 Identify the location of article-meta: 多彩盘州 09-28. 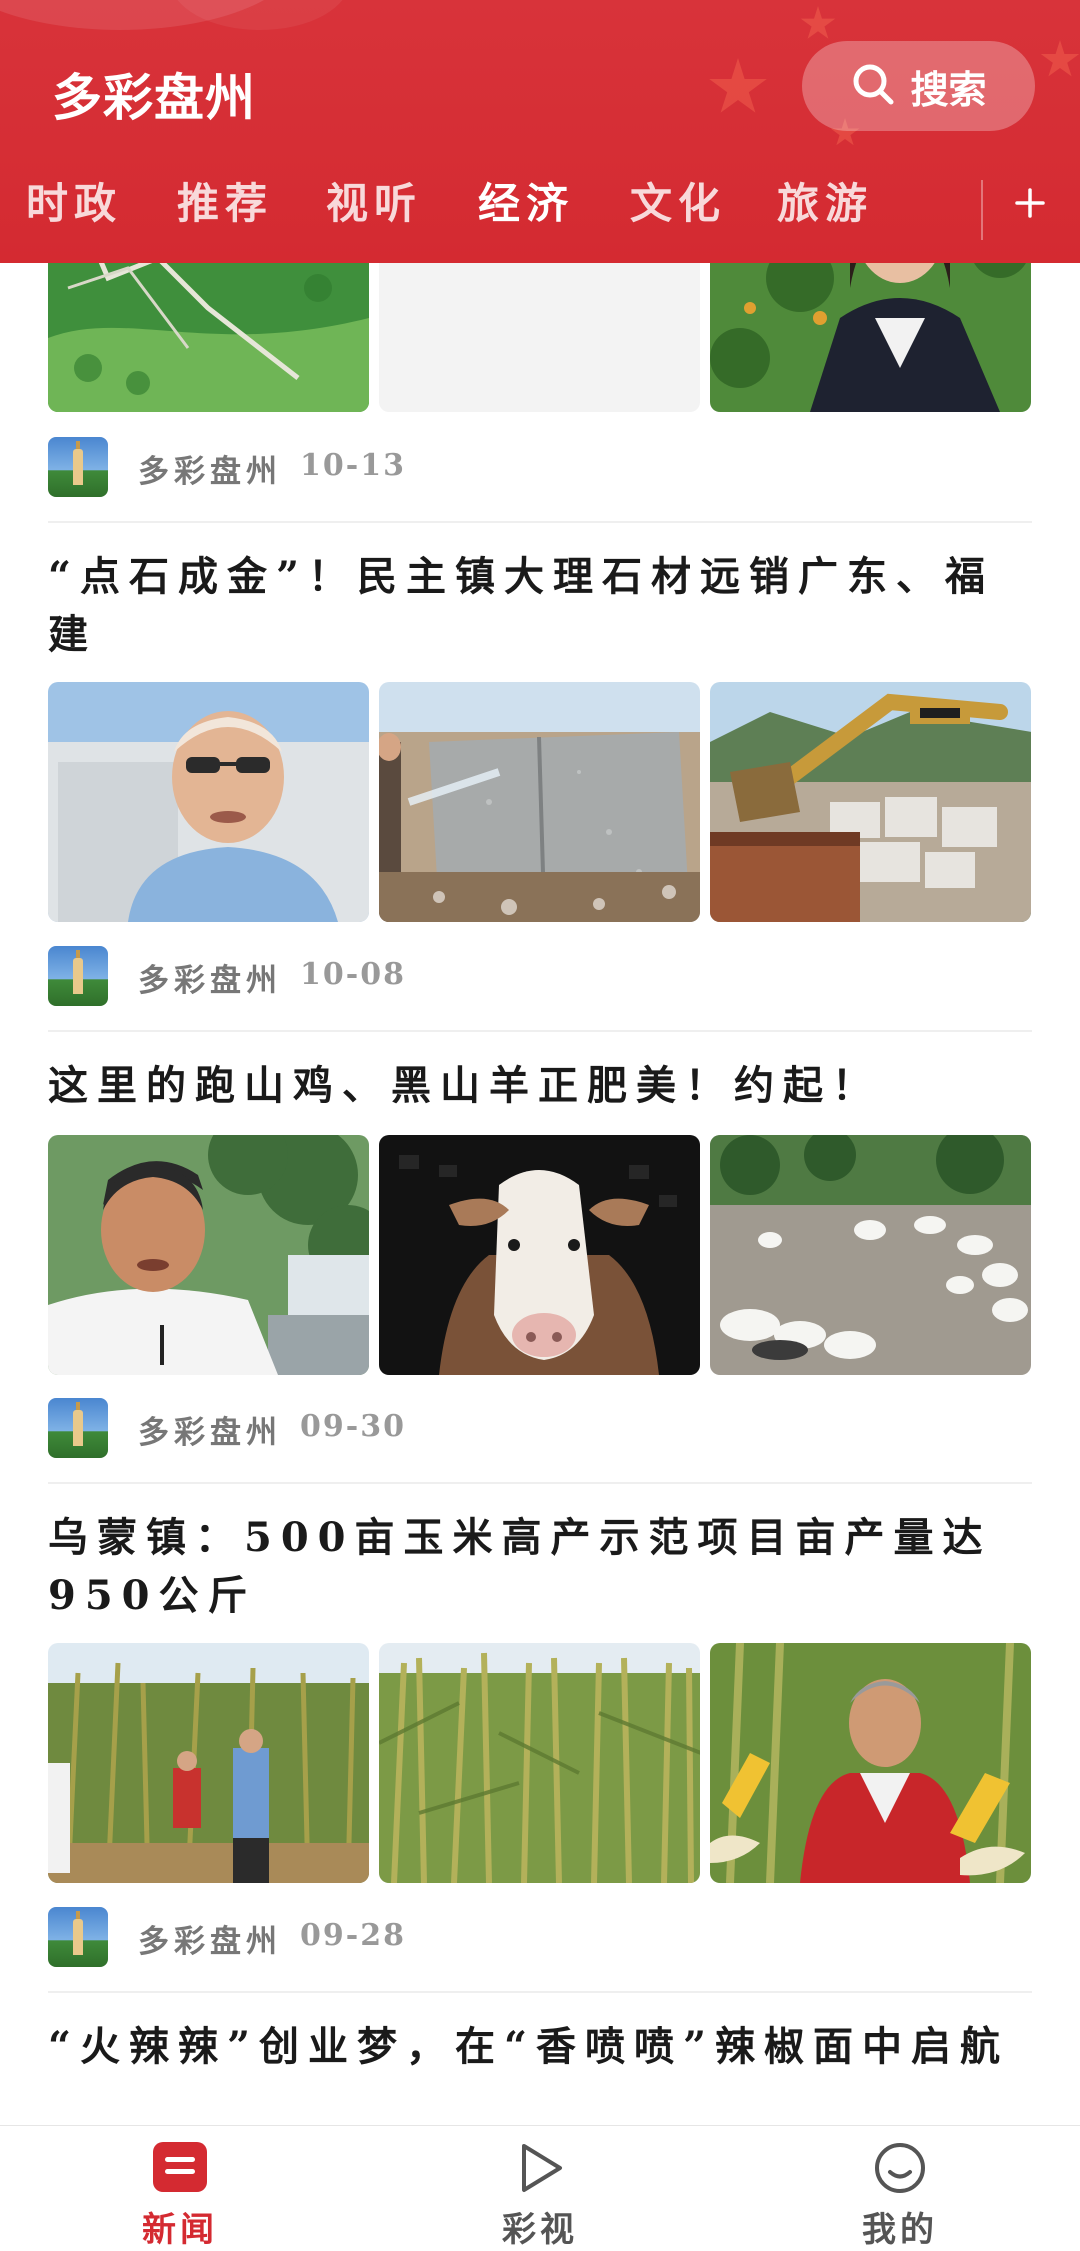
(540, 1937).